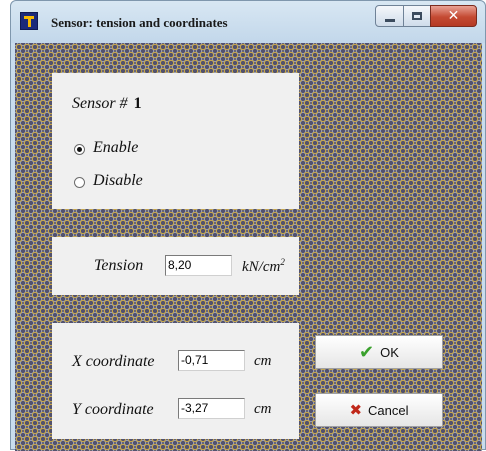 The width and height of the screenshot is (486, 451). Describe the element at coordinates (79, 182) in the screenshot. I see `disable-radio` at that location.